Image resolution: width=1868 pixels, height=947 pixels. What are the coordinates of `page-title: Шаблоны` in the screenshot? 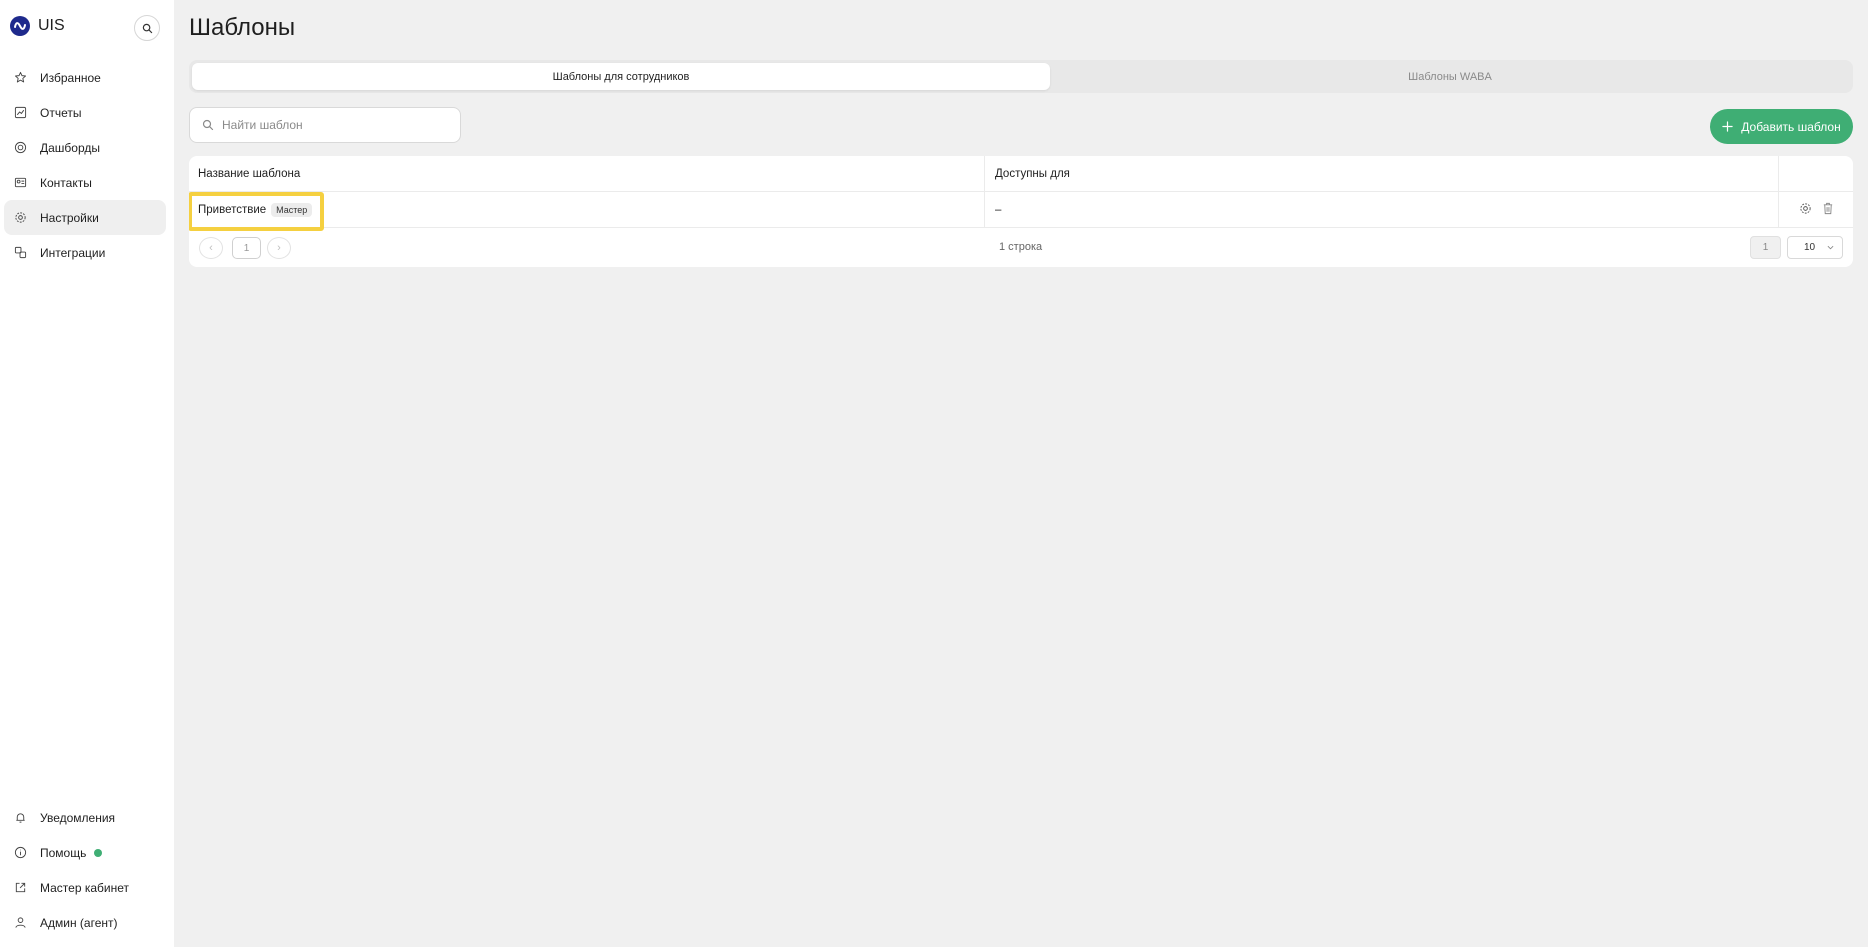 It's located at (242, 27).